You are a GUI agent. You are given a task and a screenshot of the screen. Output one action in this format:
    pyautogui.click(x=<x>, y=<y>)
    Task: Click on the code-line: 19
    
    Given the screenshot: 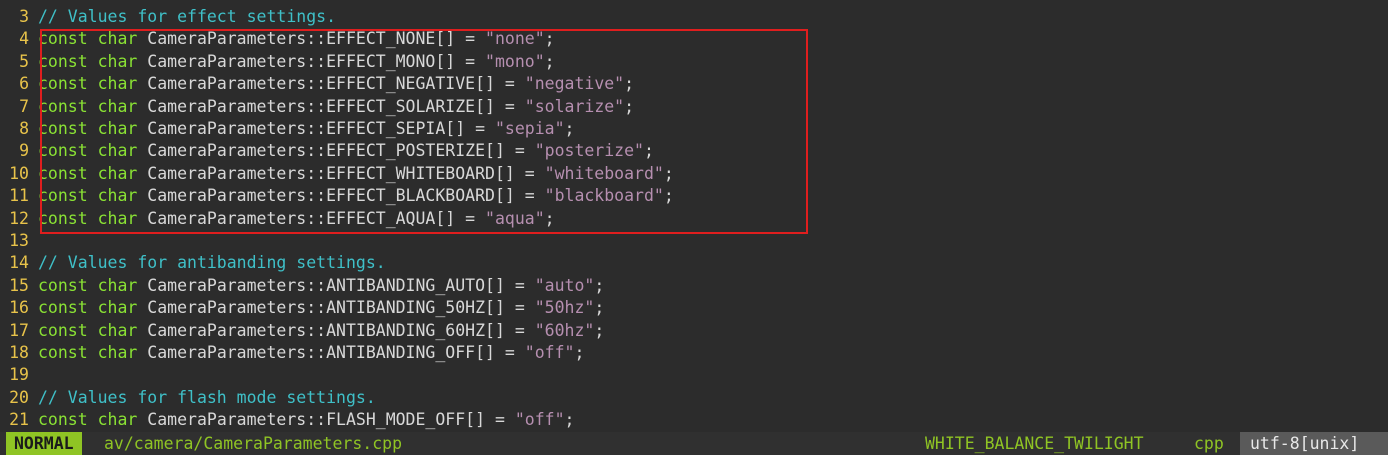 What is the action you would take?
    pyautogui.click(x=19, y=375)
    